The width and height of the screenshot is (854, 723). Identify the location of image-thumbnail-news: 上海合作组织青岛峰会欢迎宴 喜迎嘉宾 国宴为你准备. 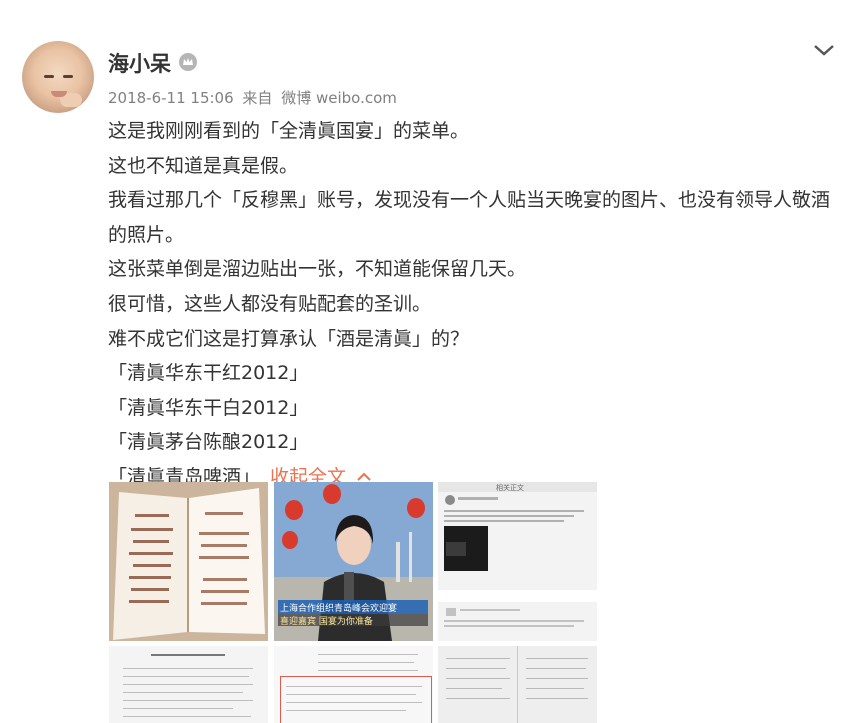
(353, 561).